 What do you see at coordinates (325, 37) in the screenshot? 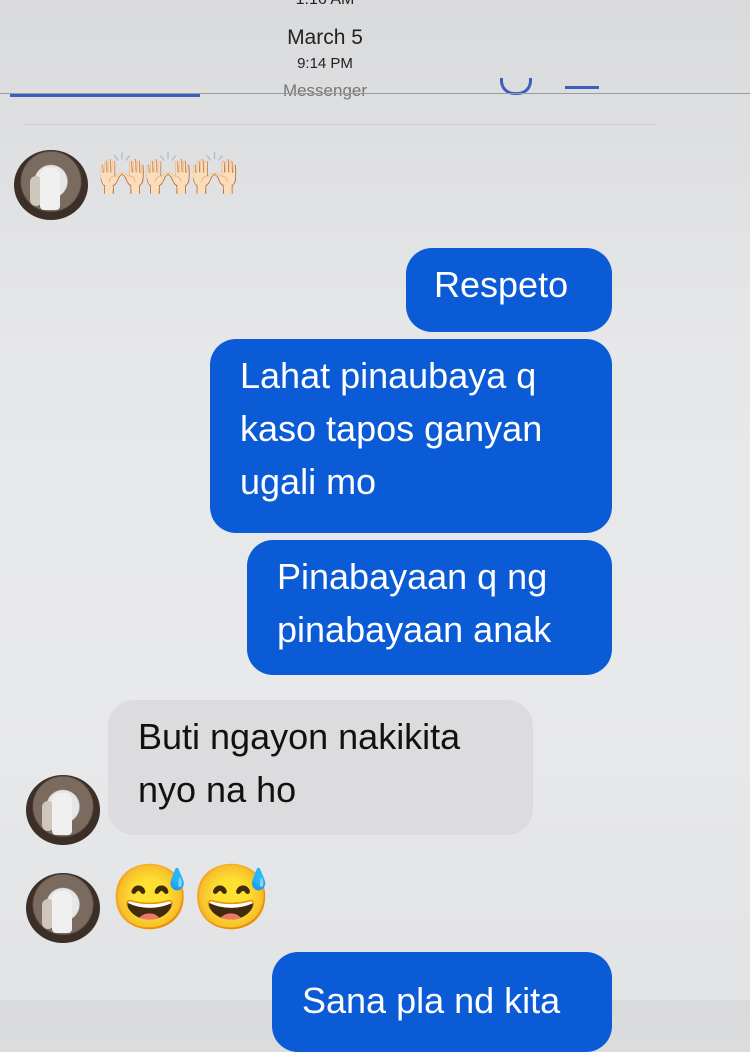
I see `conversation-date: March 5` at bounding box center [325, 37].